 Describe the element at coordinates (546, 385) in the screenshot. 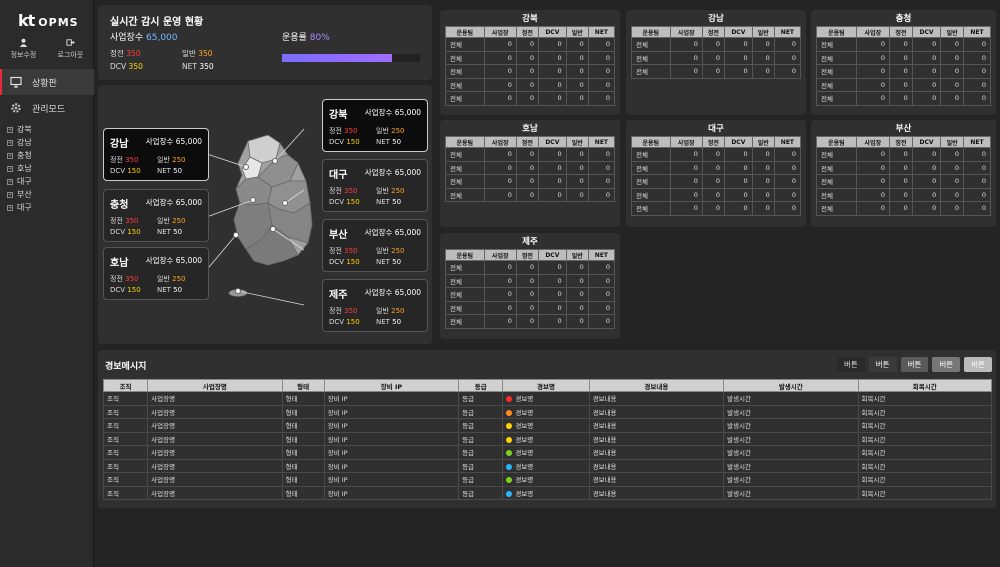

I see `alarm-column-header: 경보명` at that location.